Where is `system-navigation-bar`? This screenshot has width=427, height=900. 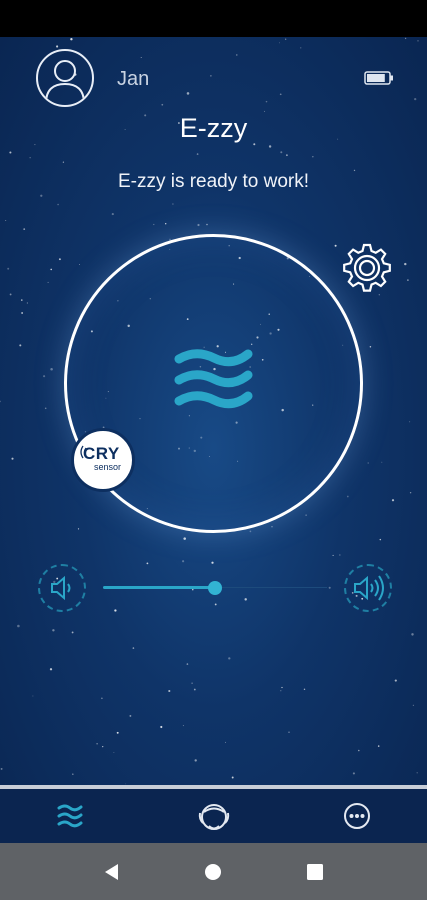
system-navigation-bar is located at coordinates (213, 871).